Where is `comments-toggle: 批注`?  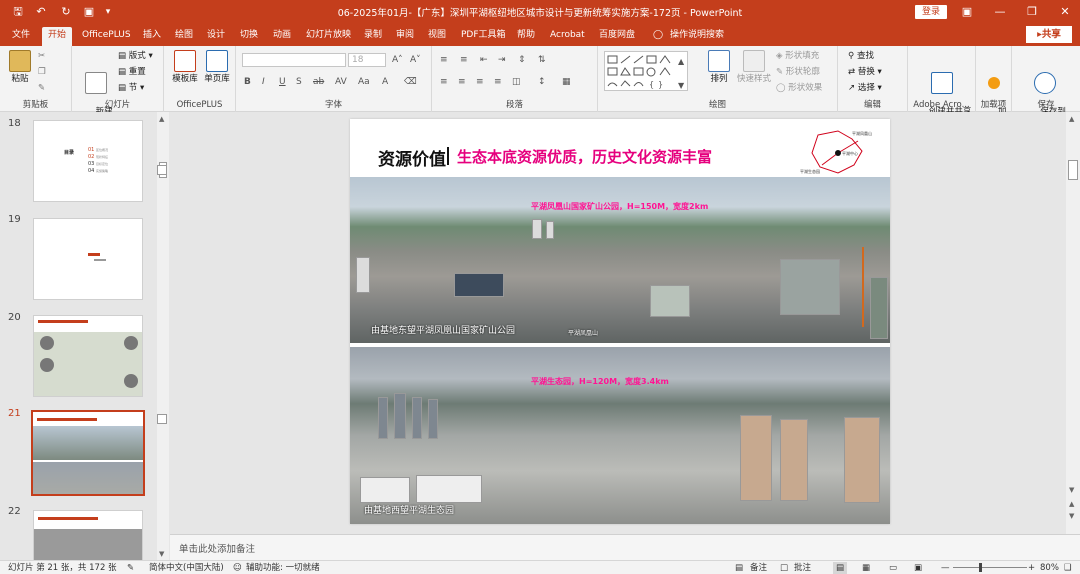 comments-toggle: 批注 is located at coordinates (802, 568).